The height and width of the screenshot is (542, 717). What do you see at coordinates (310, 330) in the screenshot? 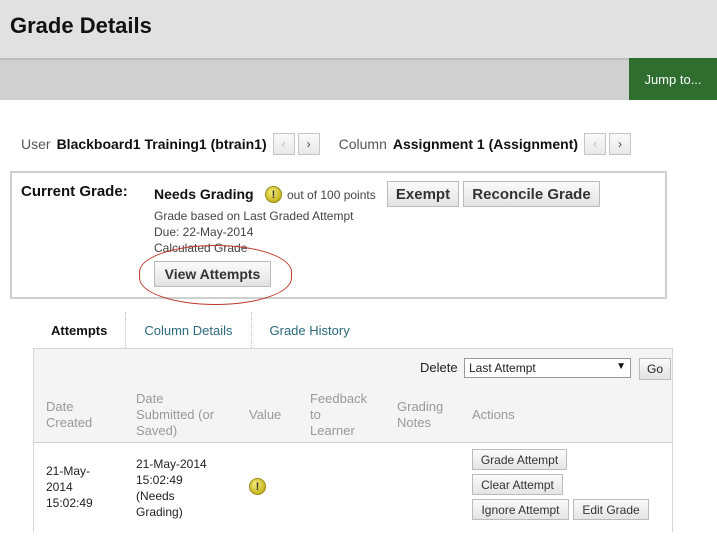
I see `tab-grade-history: Grade History` at bounding box center [310, 330].